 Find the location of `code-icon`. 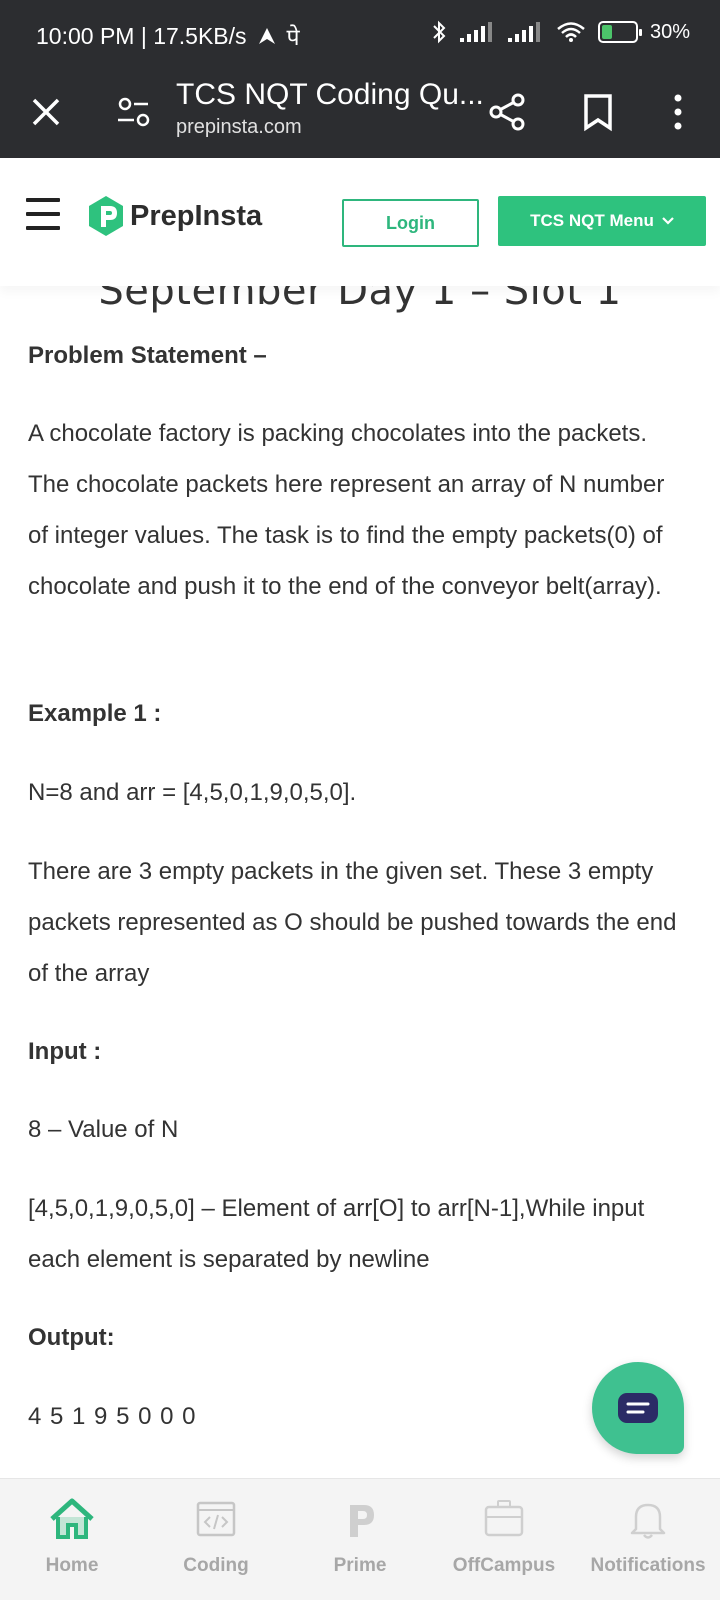

code-icon is located at coordinates (216, 1519).